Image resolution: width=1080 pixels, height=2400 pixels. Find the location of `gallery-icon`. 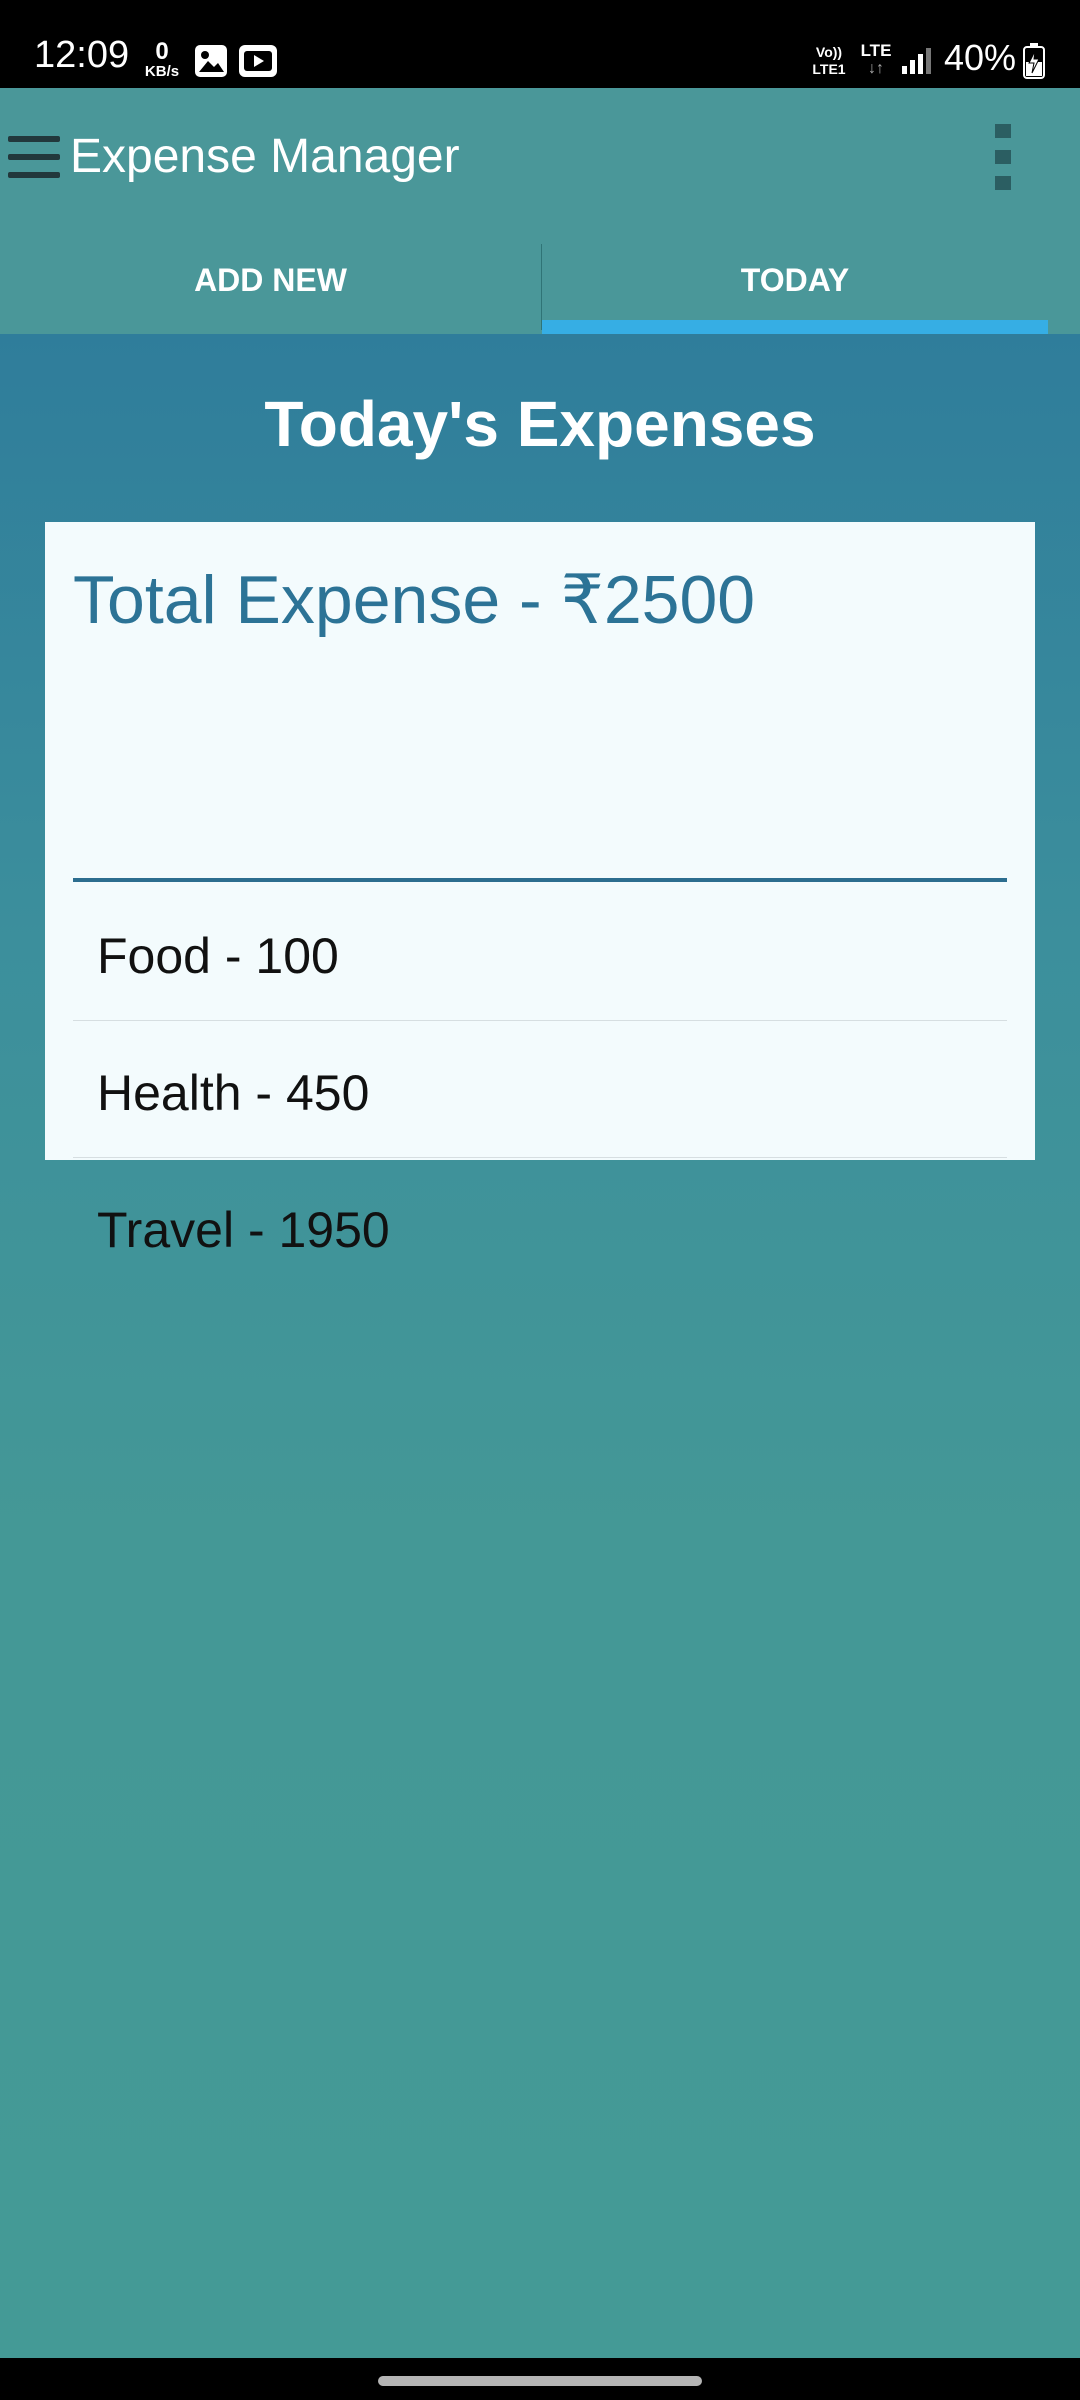

gallery-icon is located at coordinates (211, 61).